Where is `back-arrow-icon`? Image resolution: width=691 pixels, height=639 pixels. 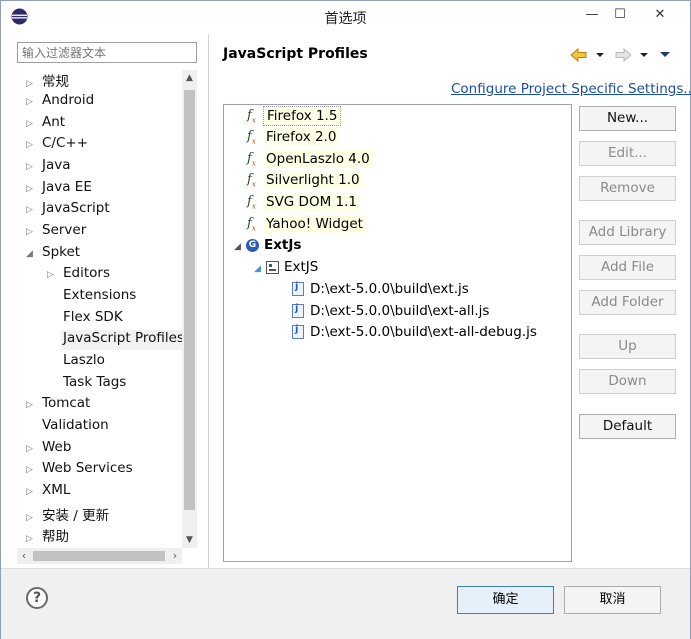
back-arrow-icon is located at coordinates (579, 55).